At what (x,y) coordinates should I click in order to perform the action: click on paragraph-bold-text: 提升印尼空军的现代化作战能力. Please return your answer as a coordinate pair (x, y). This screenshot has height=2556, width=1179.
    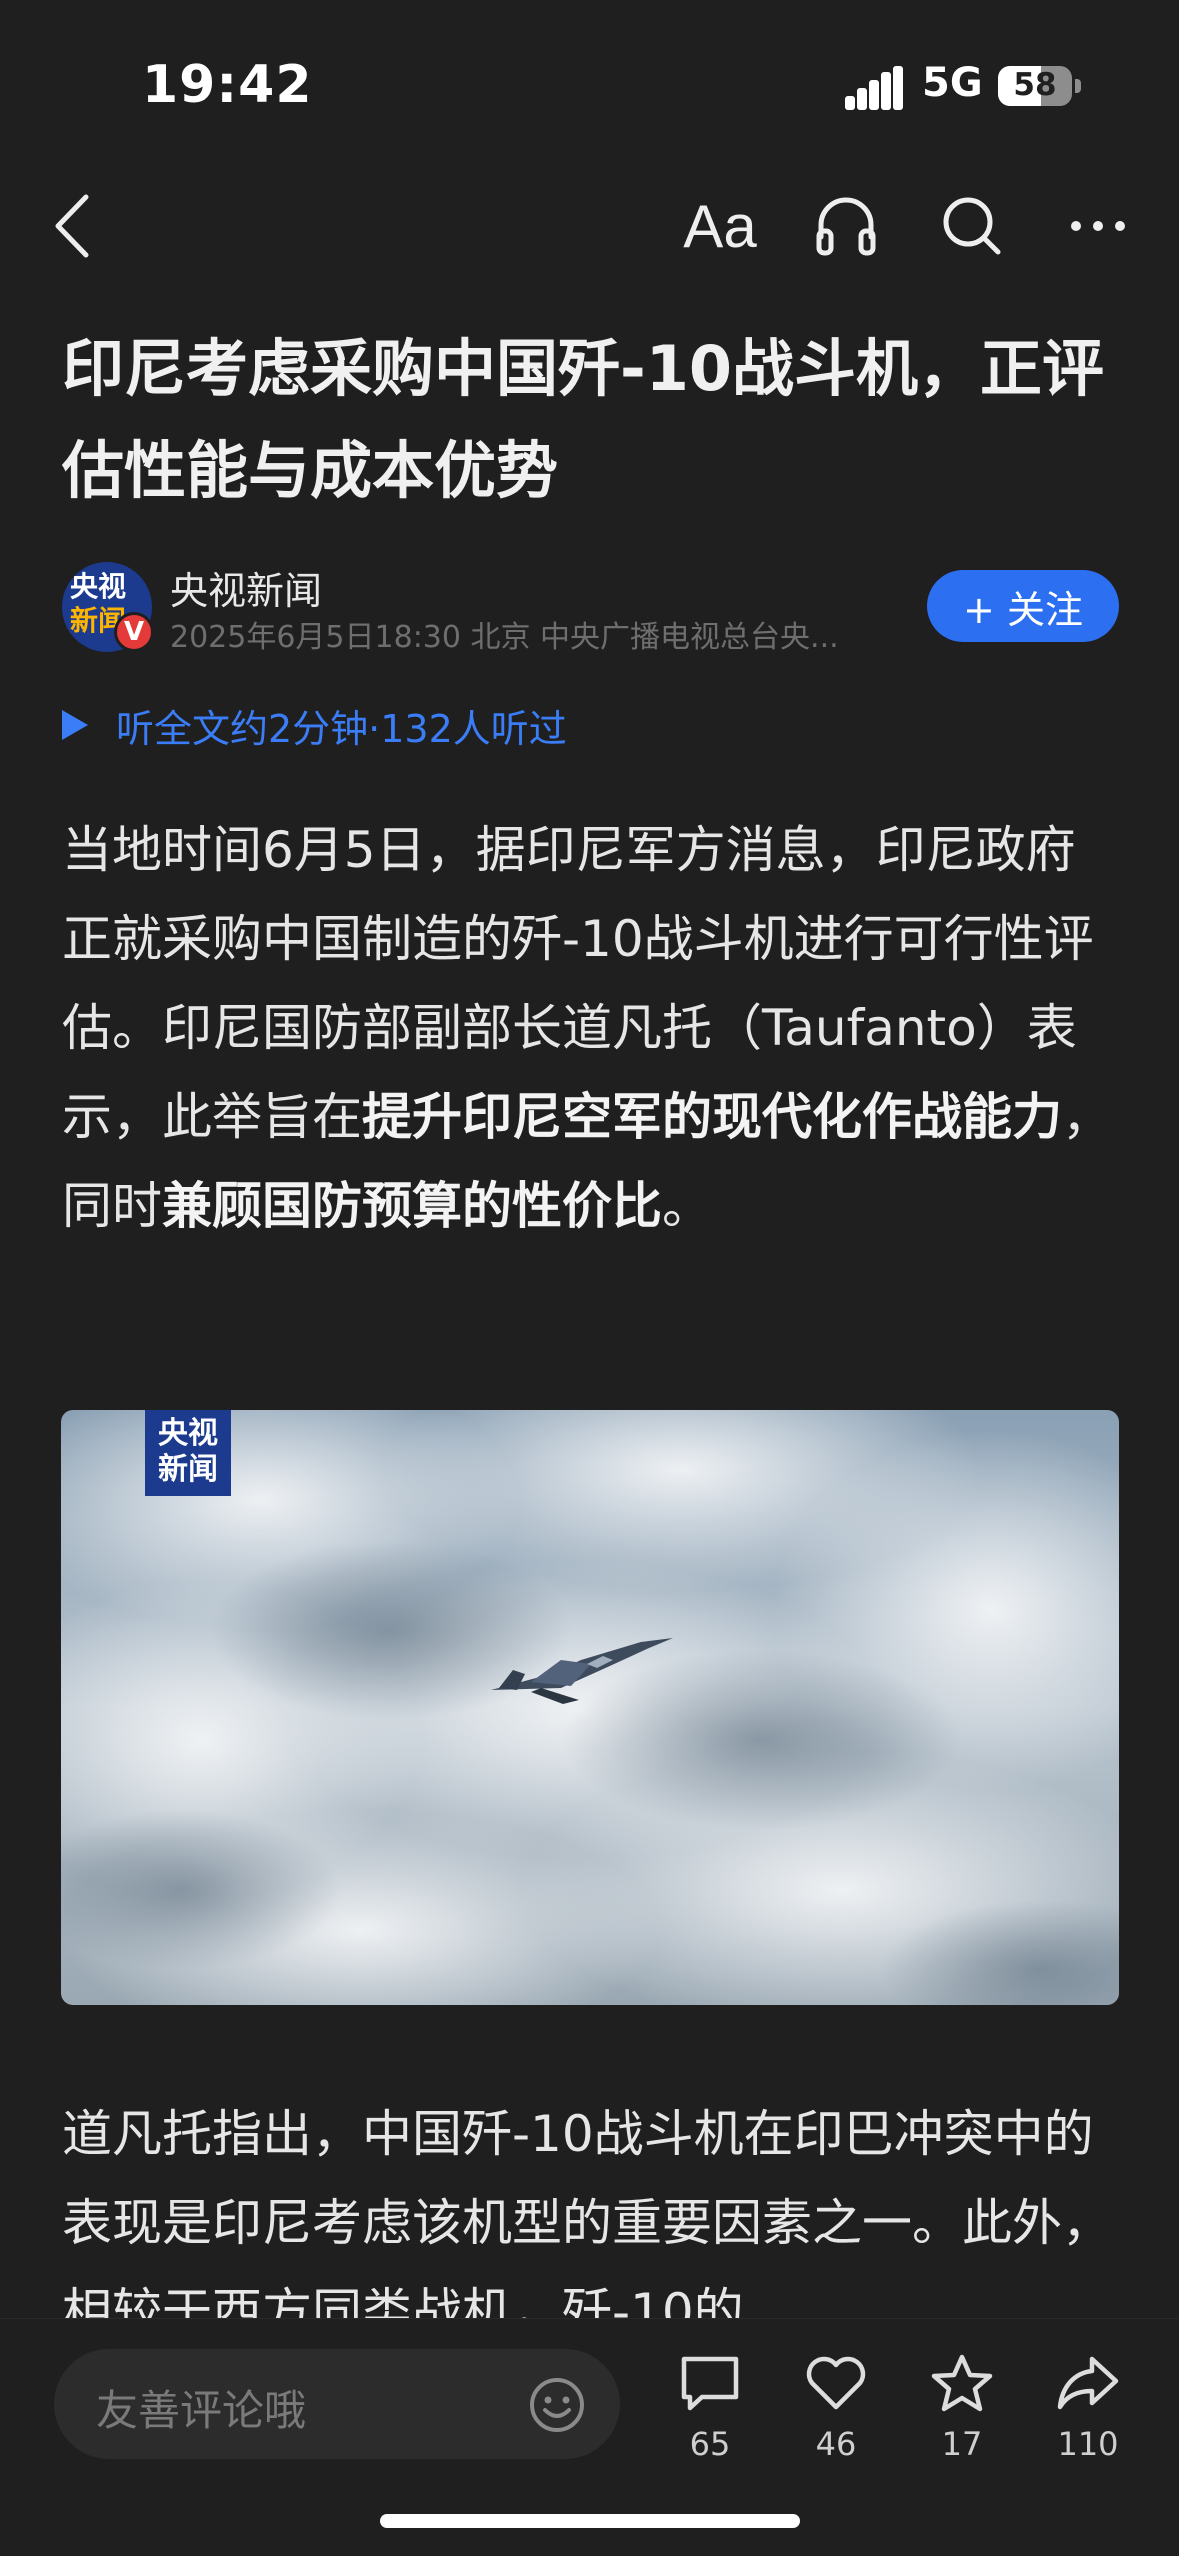
    Looking at the image, I should click on (712, 1117).